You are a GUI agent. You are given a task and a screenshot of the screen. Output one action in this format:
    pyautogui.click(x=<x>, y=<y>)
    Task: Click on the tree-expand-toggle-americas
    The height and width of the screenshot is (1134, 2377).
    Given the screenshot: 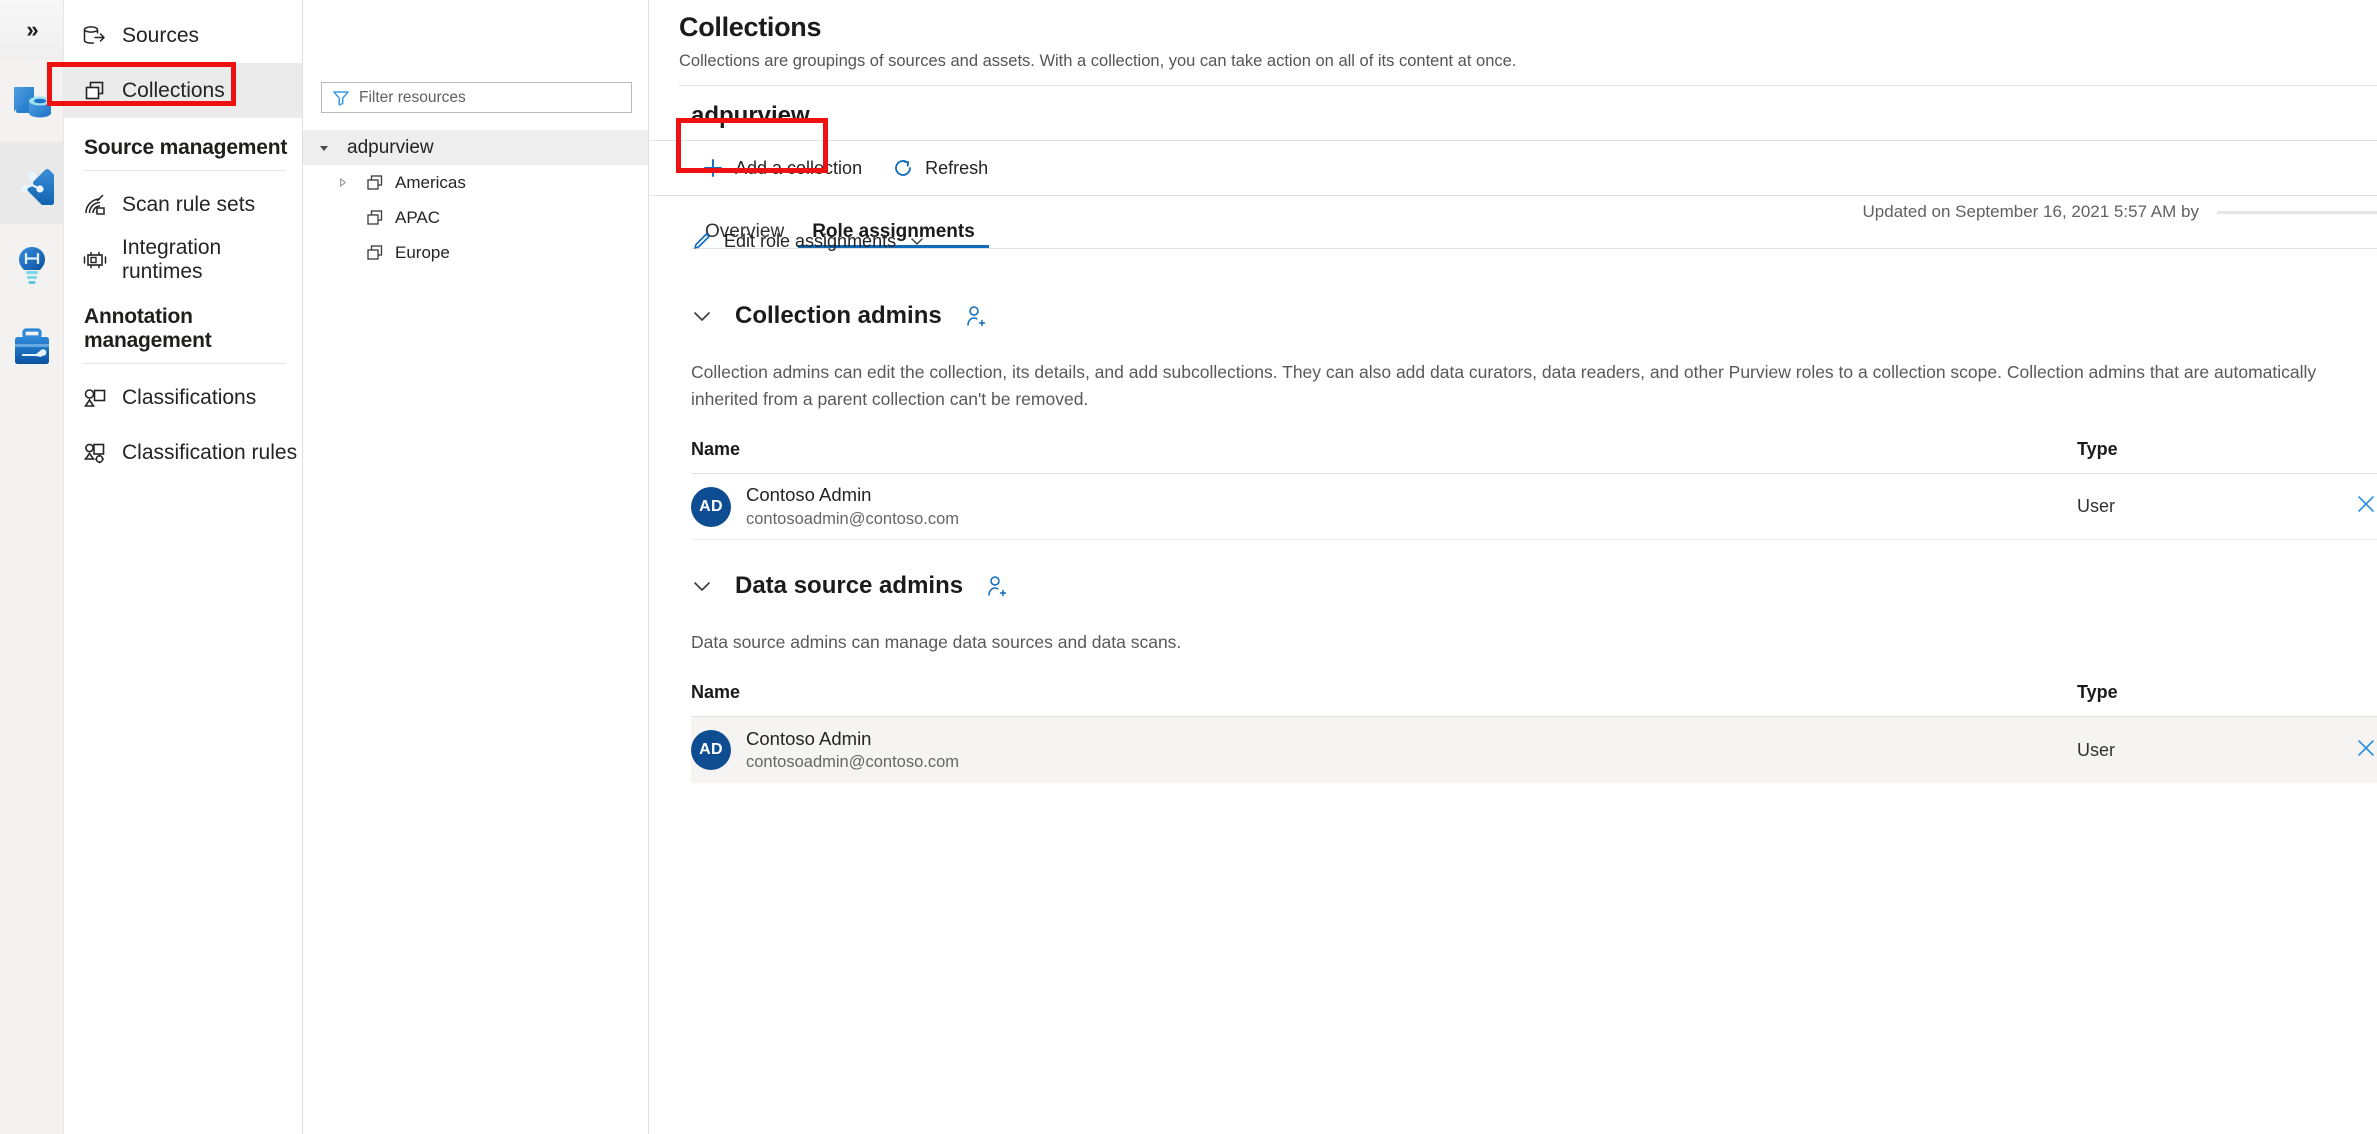 What is the action you would take?
    pyautogui.click(x=342, y=182)
    